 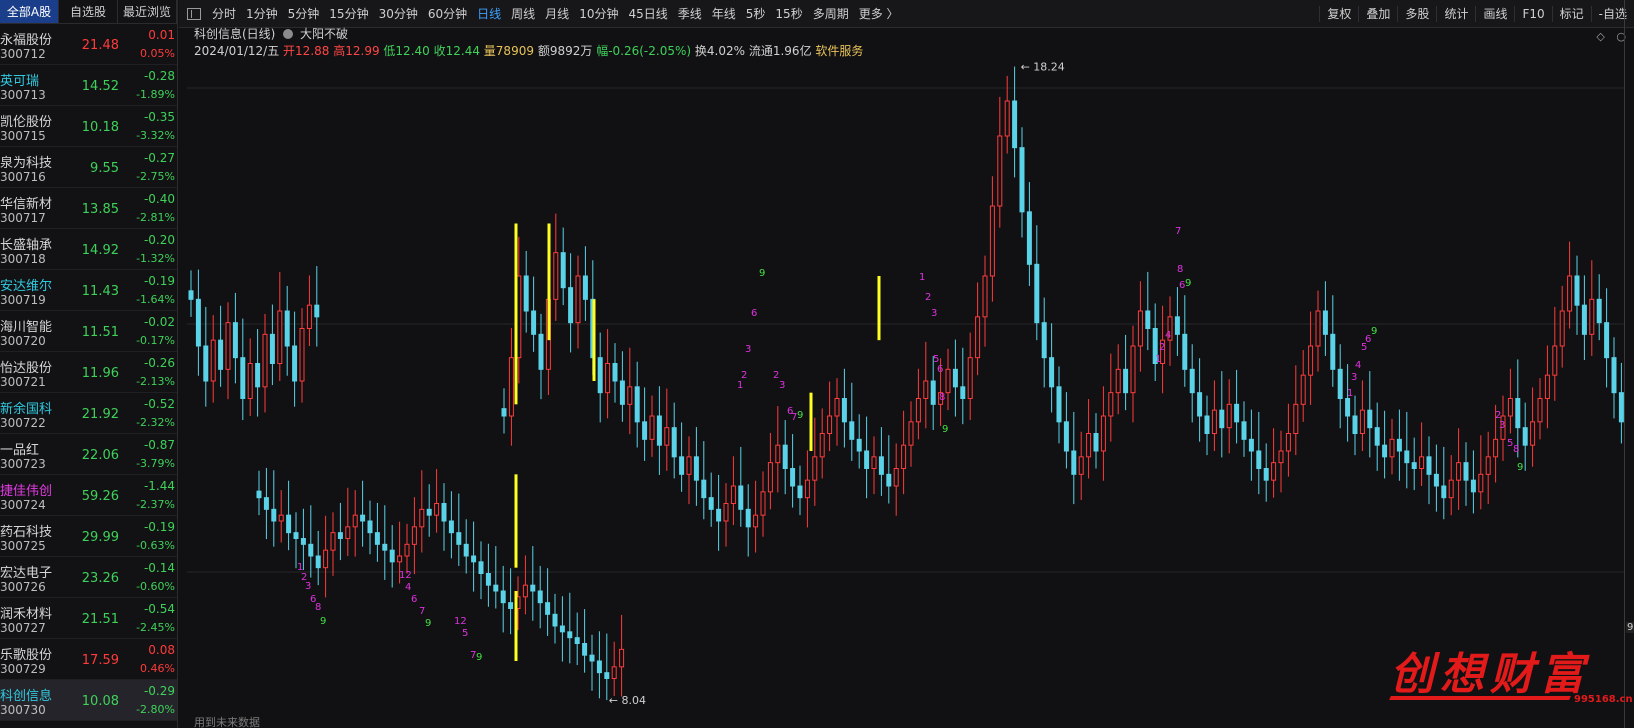 I want to click on sidebar-tab-0: 全部A股, so click(x=29, y=11).